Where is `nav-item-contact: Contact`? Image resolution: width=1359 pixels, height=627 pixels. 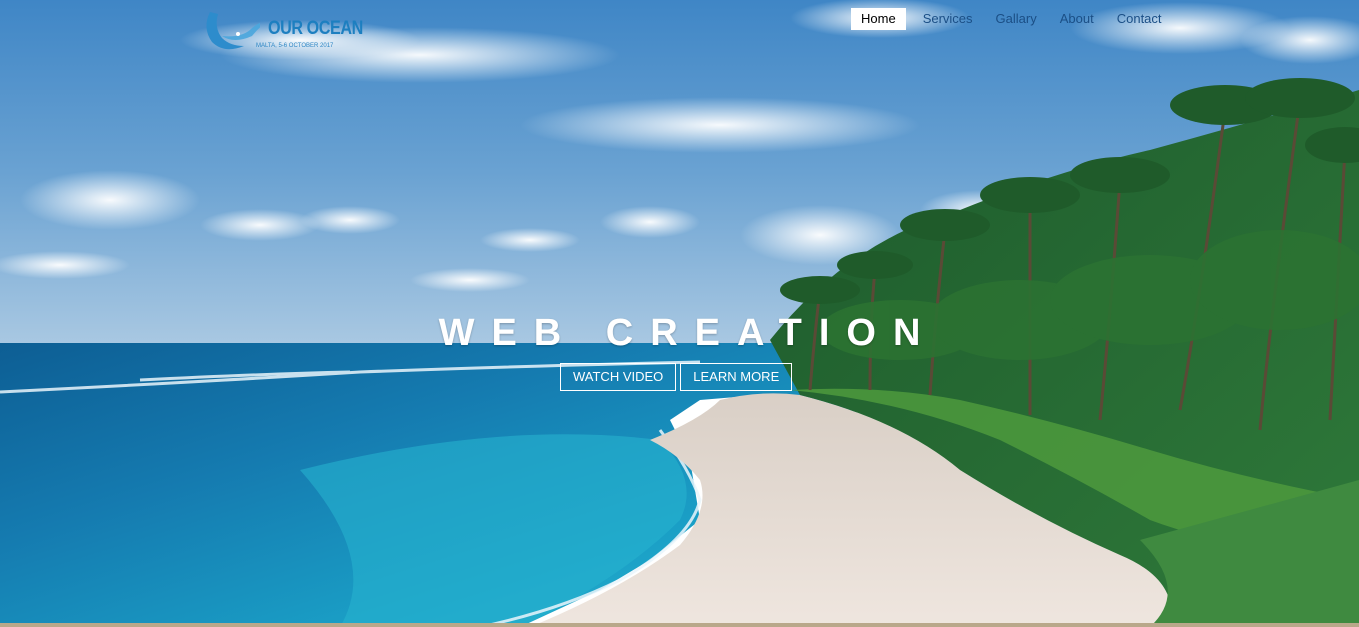 nav-item-contact: Contact is located at coordinates (1139, 19).